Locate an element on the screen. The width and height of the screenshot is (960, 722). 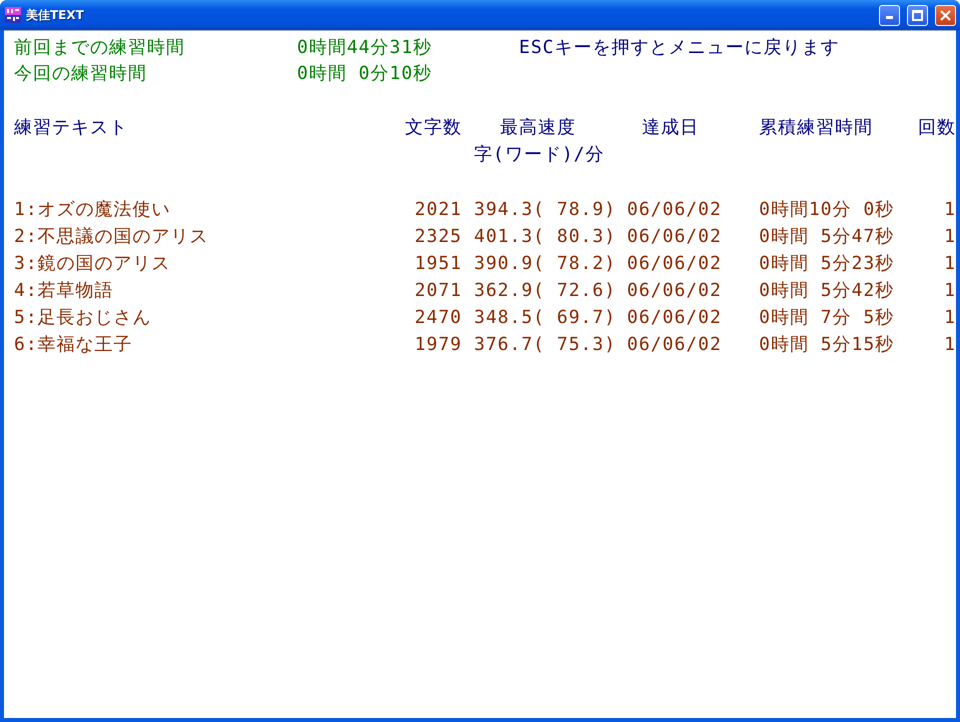
table-cell-text: 0時間 5分15秒 is located at coordinates (827, 345).